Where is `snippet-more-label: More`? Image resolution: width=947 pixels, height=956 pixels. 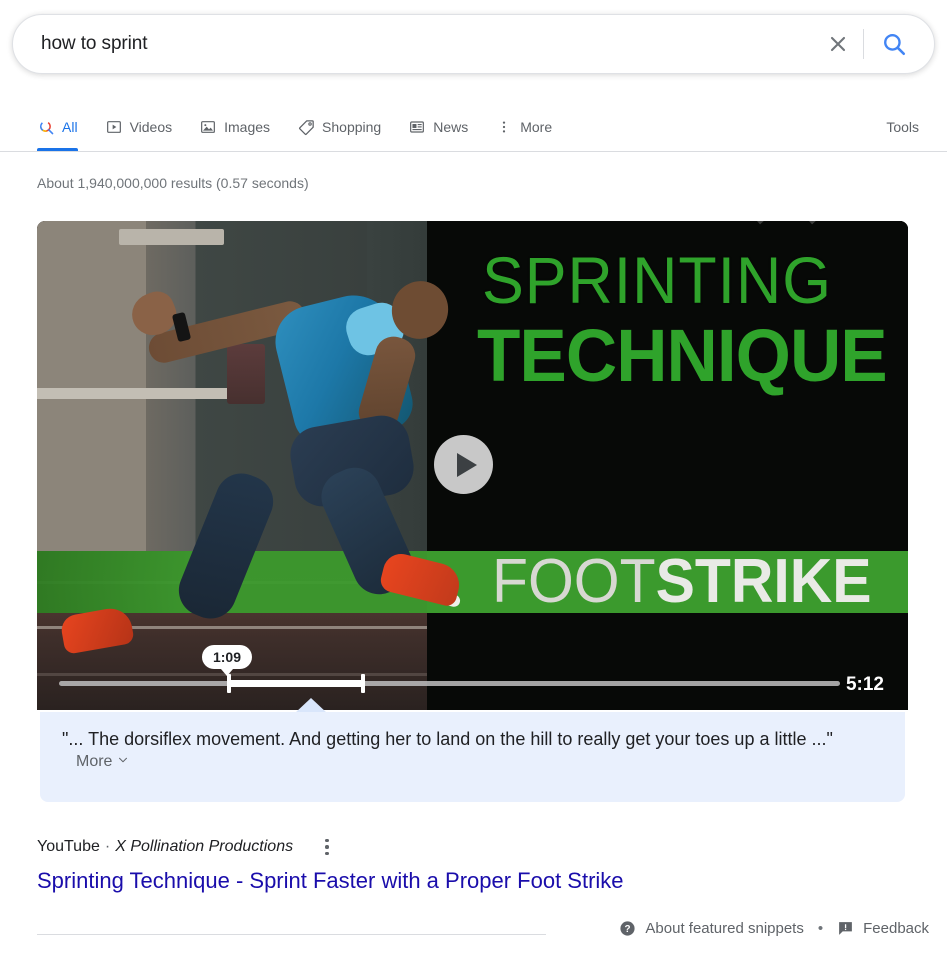 snippet-more-label: More is located at coordinates (94, 761).